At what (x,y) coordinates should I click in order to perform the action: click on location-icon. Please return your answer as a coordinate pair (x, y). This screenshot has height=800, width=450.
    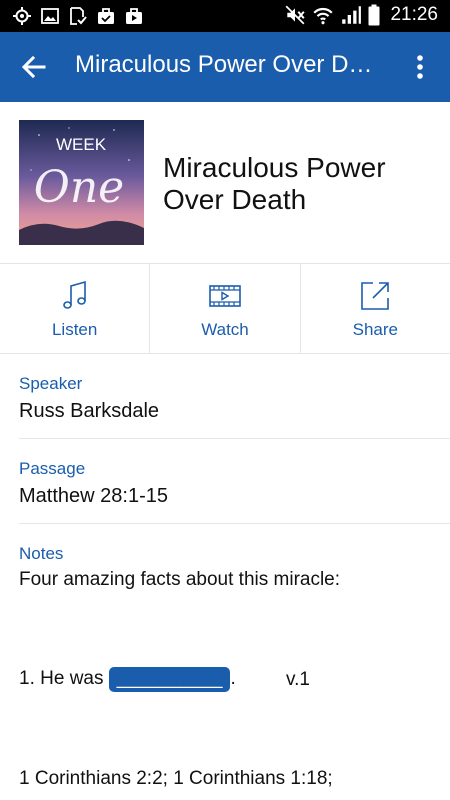
    Looking at the image, I should click on (22, 16).